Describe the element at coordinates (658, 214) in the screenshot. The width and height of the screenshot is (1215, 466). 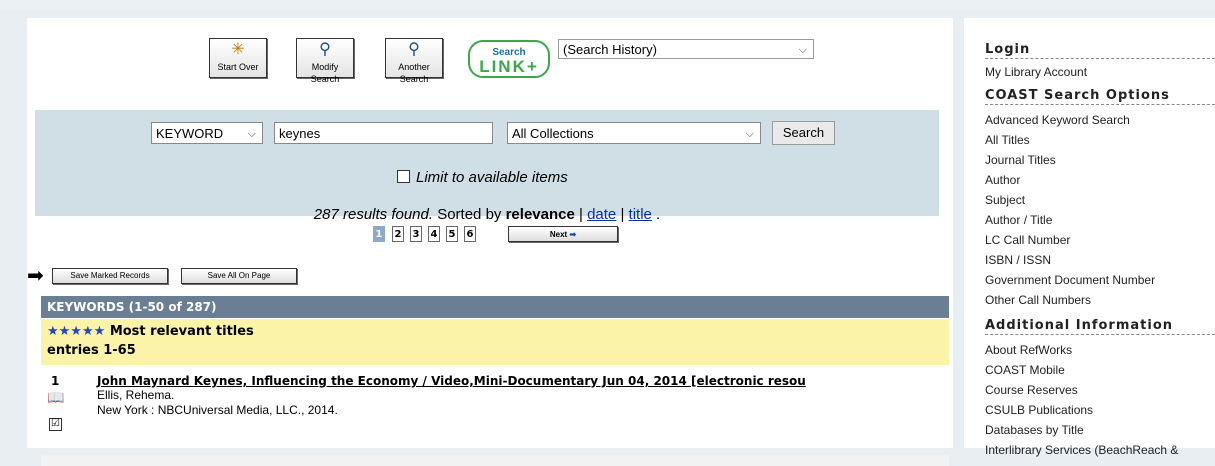
I see `period: .` at that location.